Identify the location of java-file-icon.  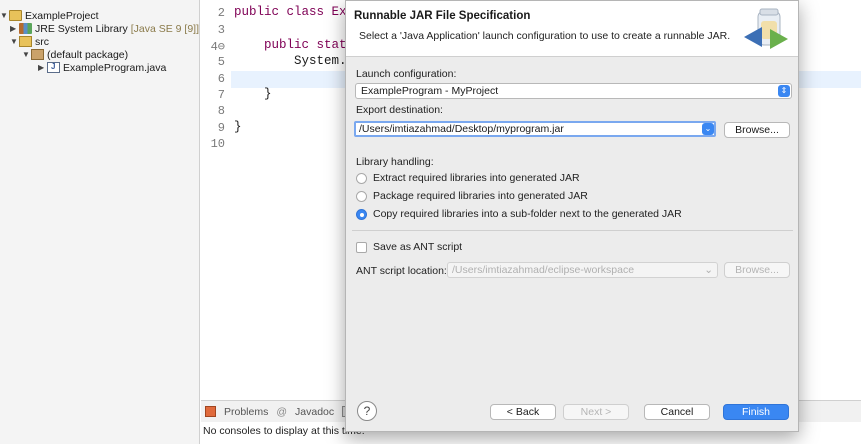
(53, 67).